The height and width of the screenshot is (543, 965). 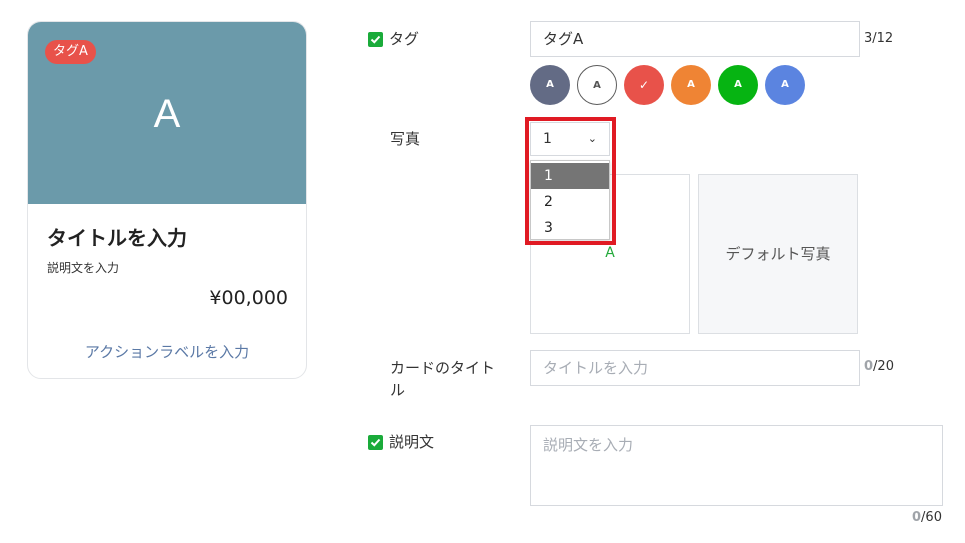 What do you see at coordinates (869, 366) in the screenshot?
I see `card-title-counter-current: 0` at bounding box center [869, 366].